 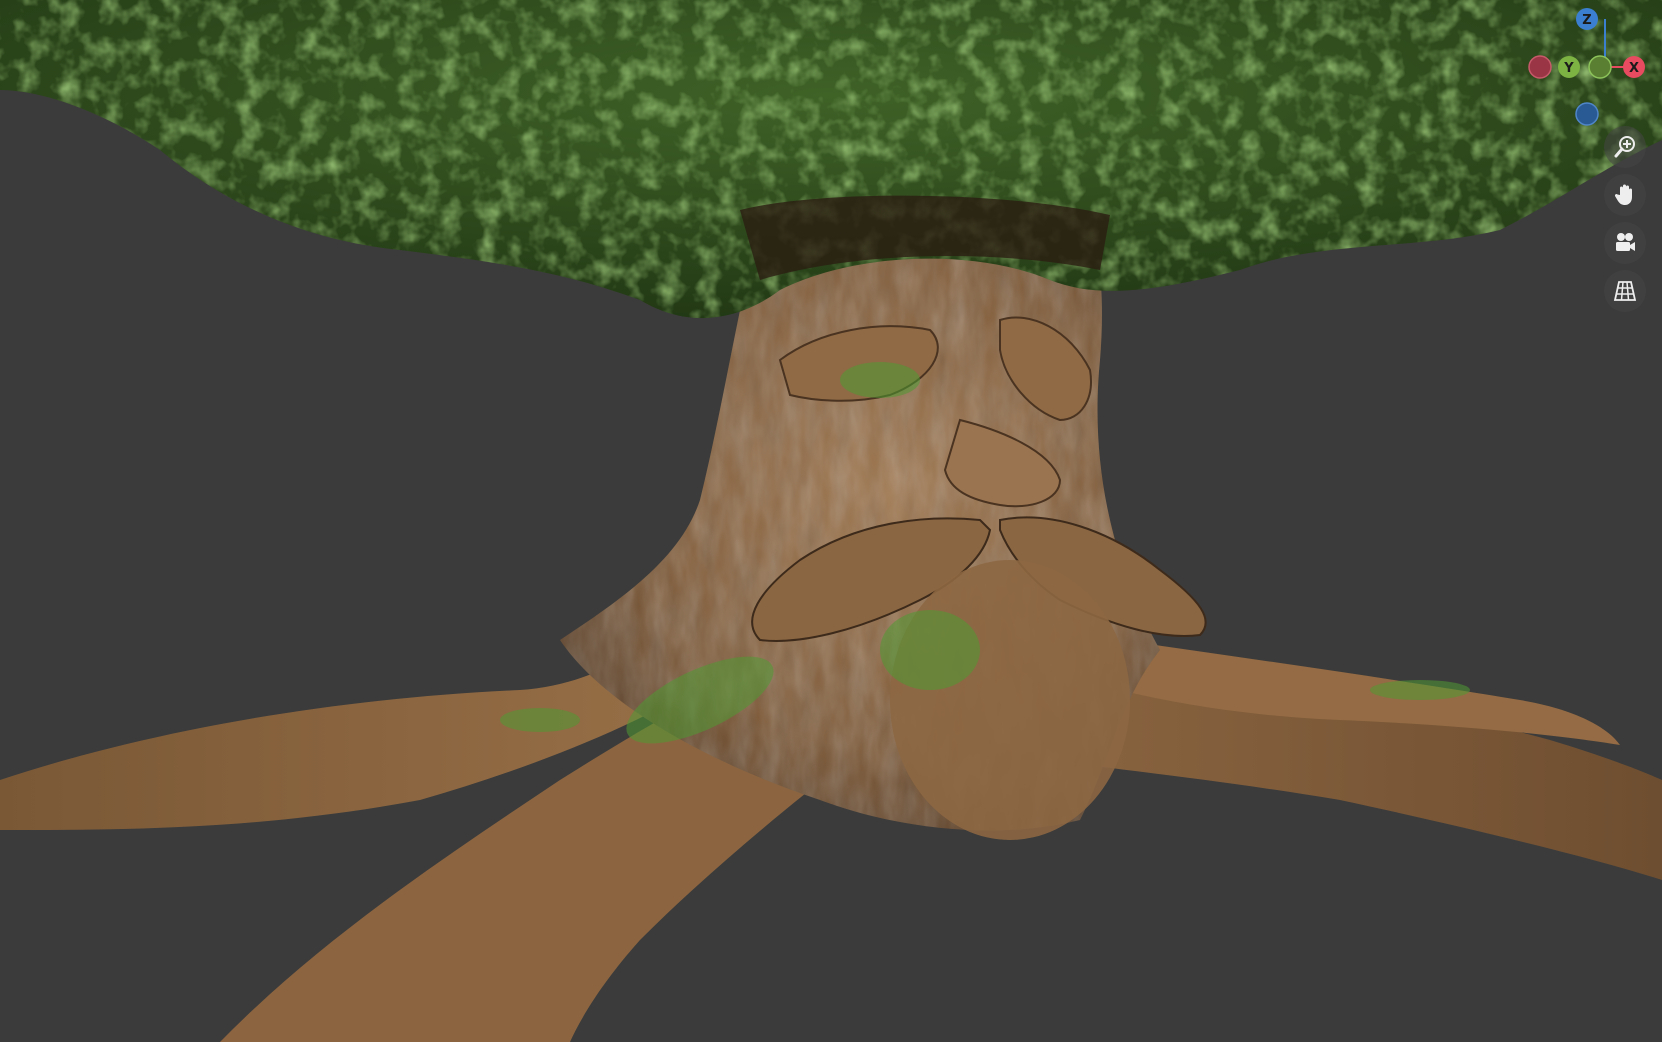 What do you see at coordinates (1540, 67) in the screenshot?
I see `neg-x-axis-handle` at bounding box center [1540, 67].